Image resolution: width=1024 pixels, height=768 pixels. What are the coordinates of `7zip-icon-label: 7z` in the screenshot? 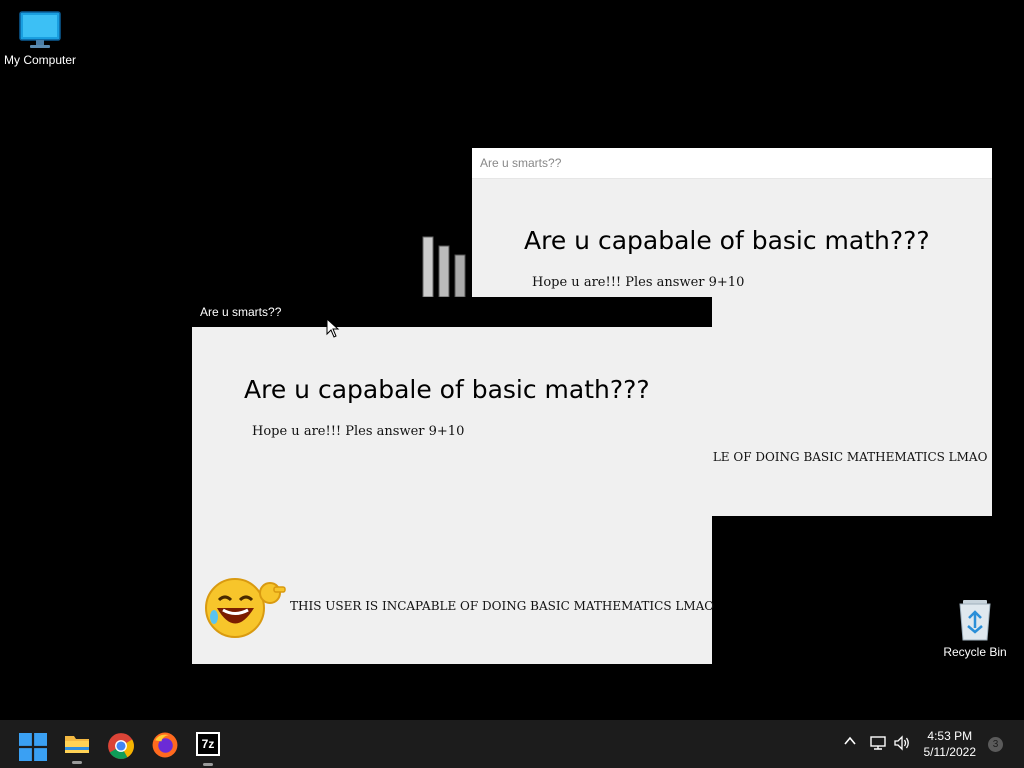 It's located at (208, 744).